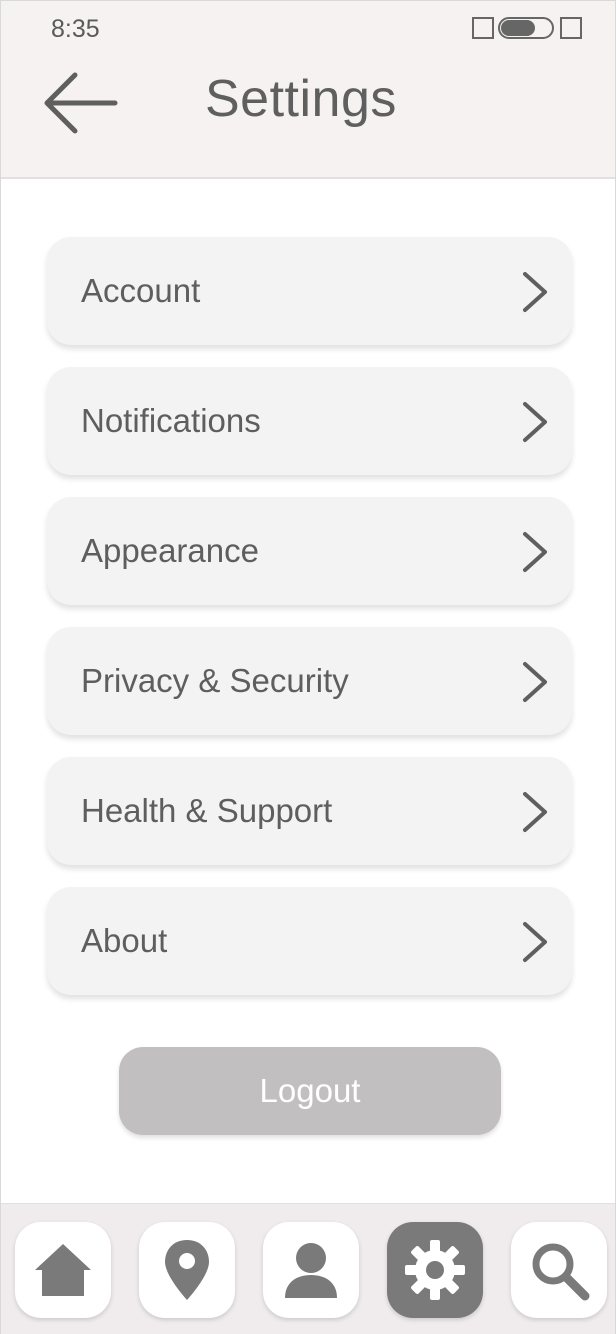 The image size is (616, 1334). I want to click on status-icons, so click(527, 28).